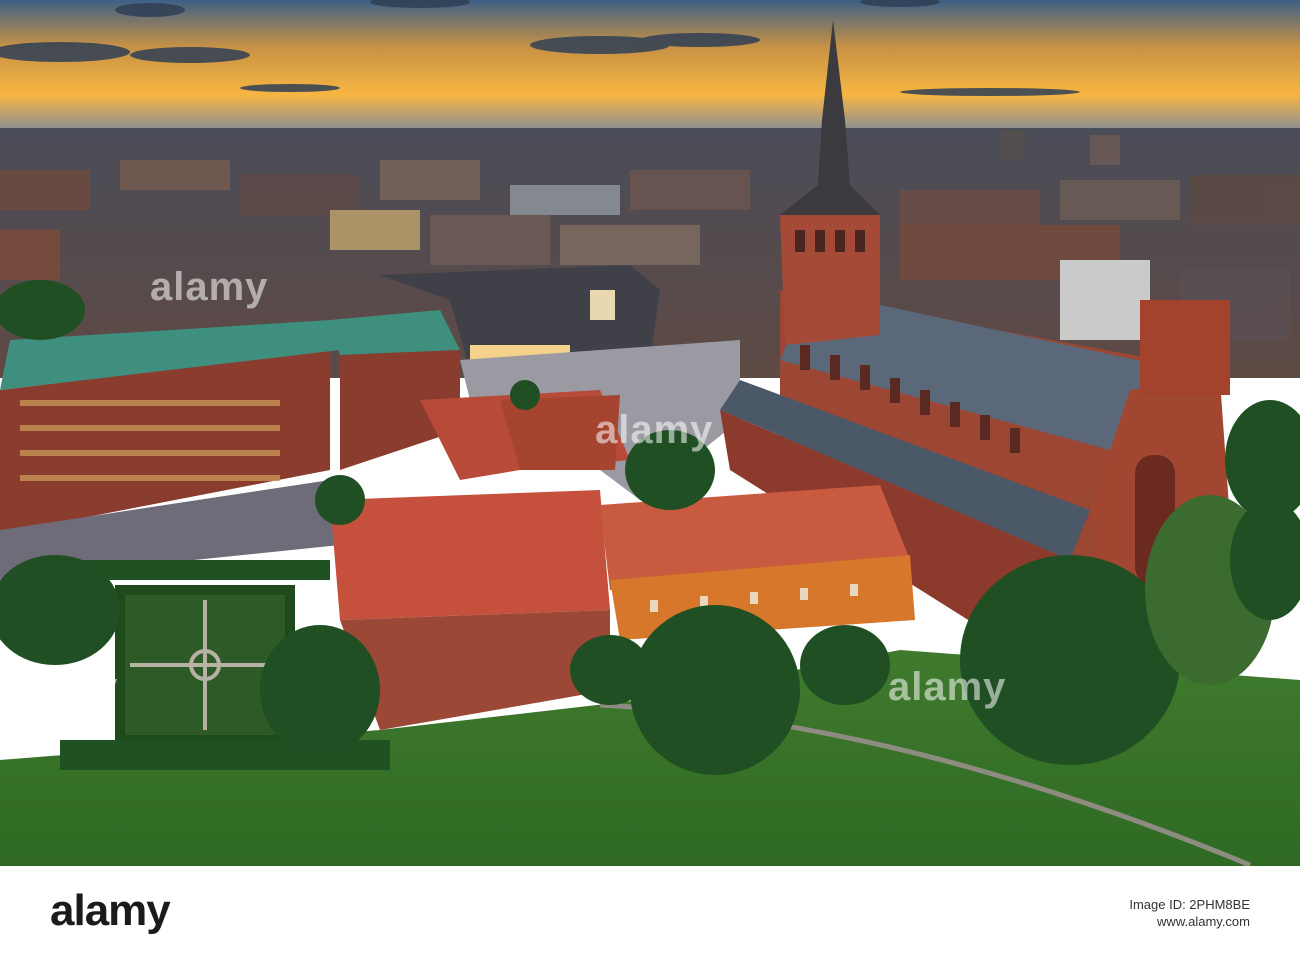  Describe the element at coordinates (209, 287) in the screenshot. I see `watermark-top: alamy` at that location.